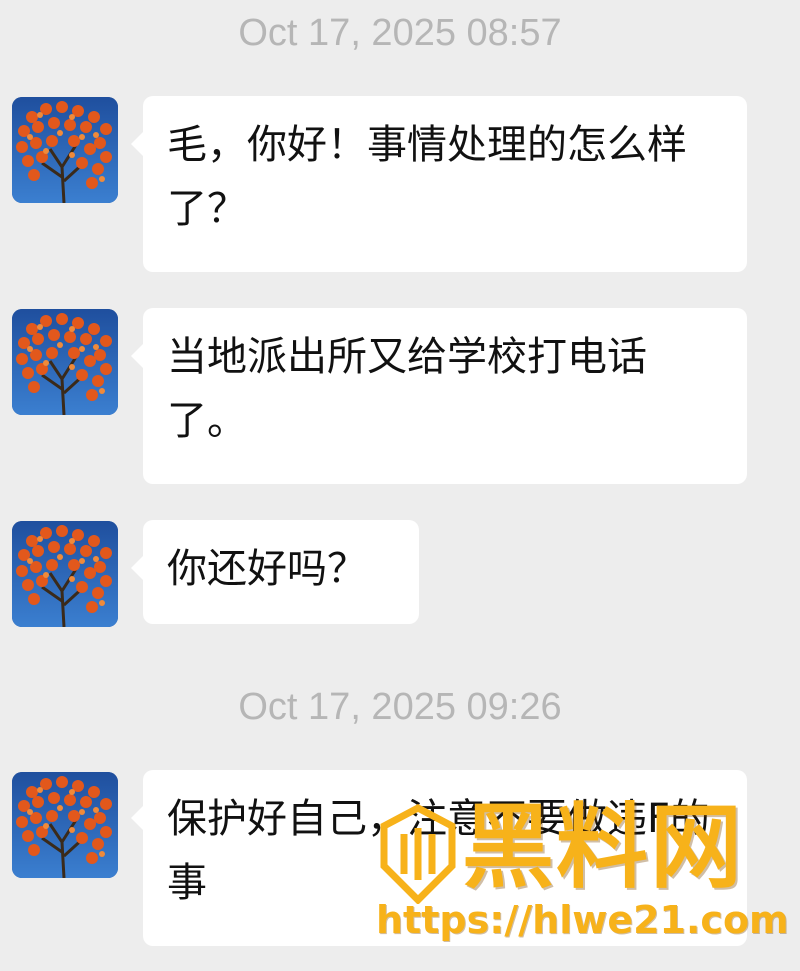 The image size is (800, 971). What do you see at coordinates (400, 707) in the screenshot?
I see `timestamp: Oct 17, 2025 09:26` at bounding box center [400, 707].